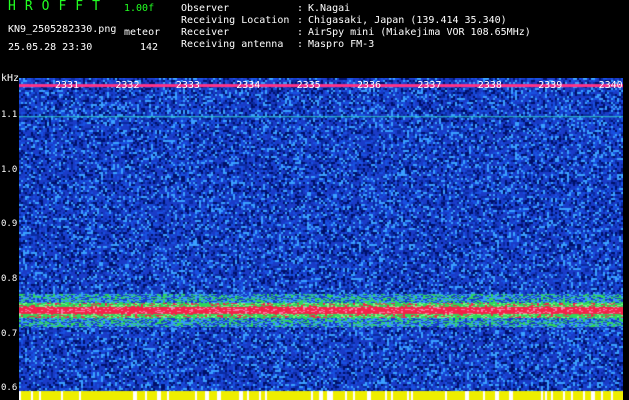 The height and width of the screenshot is (400, 629). Describe the element at coordinates (62, 29) in the screenshot. I see `filename-label: KN9_2505282330.png` at that location.